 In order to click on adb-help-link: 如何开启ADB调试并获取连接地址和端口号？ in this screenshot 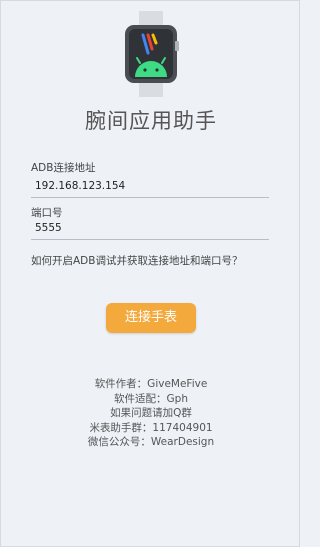, I will do `click(136, 260)`.